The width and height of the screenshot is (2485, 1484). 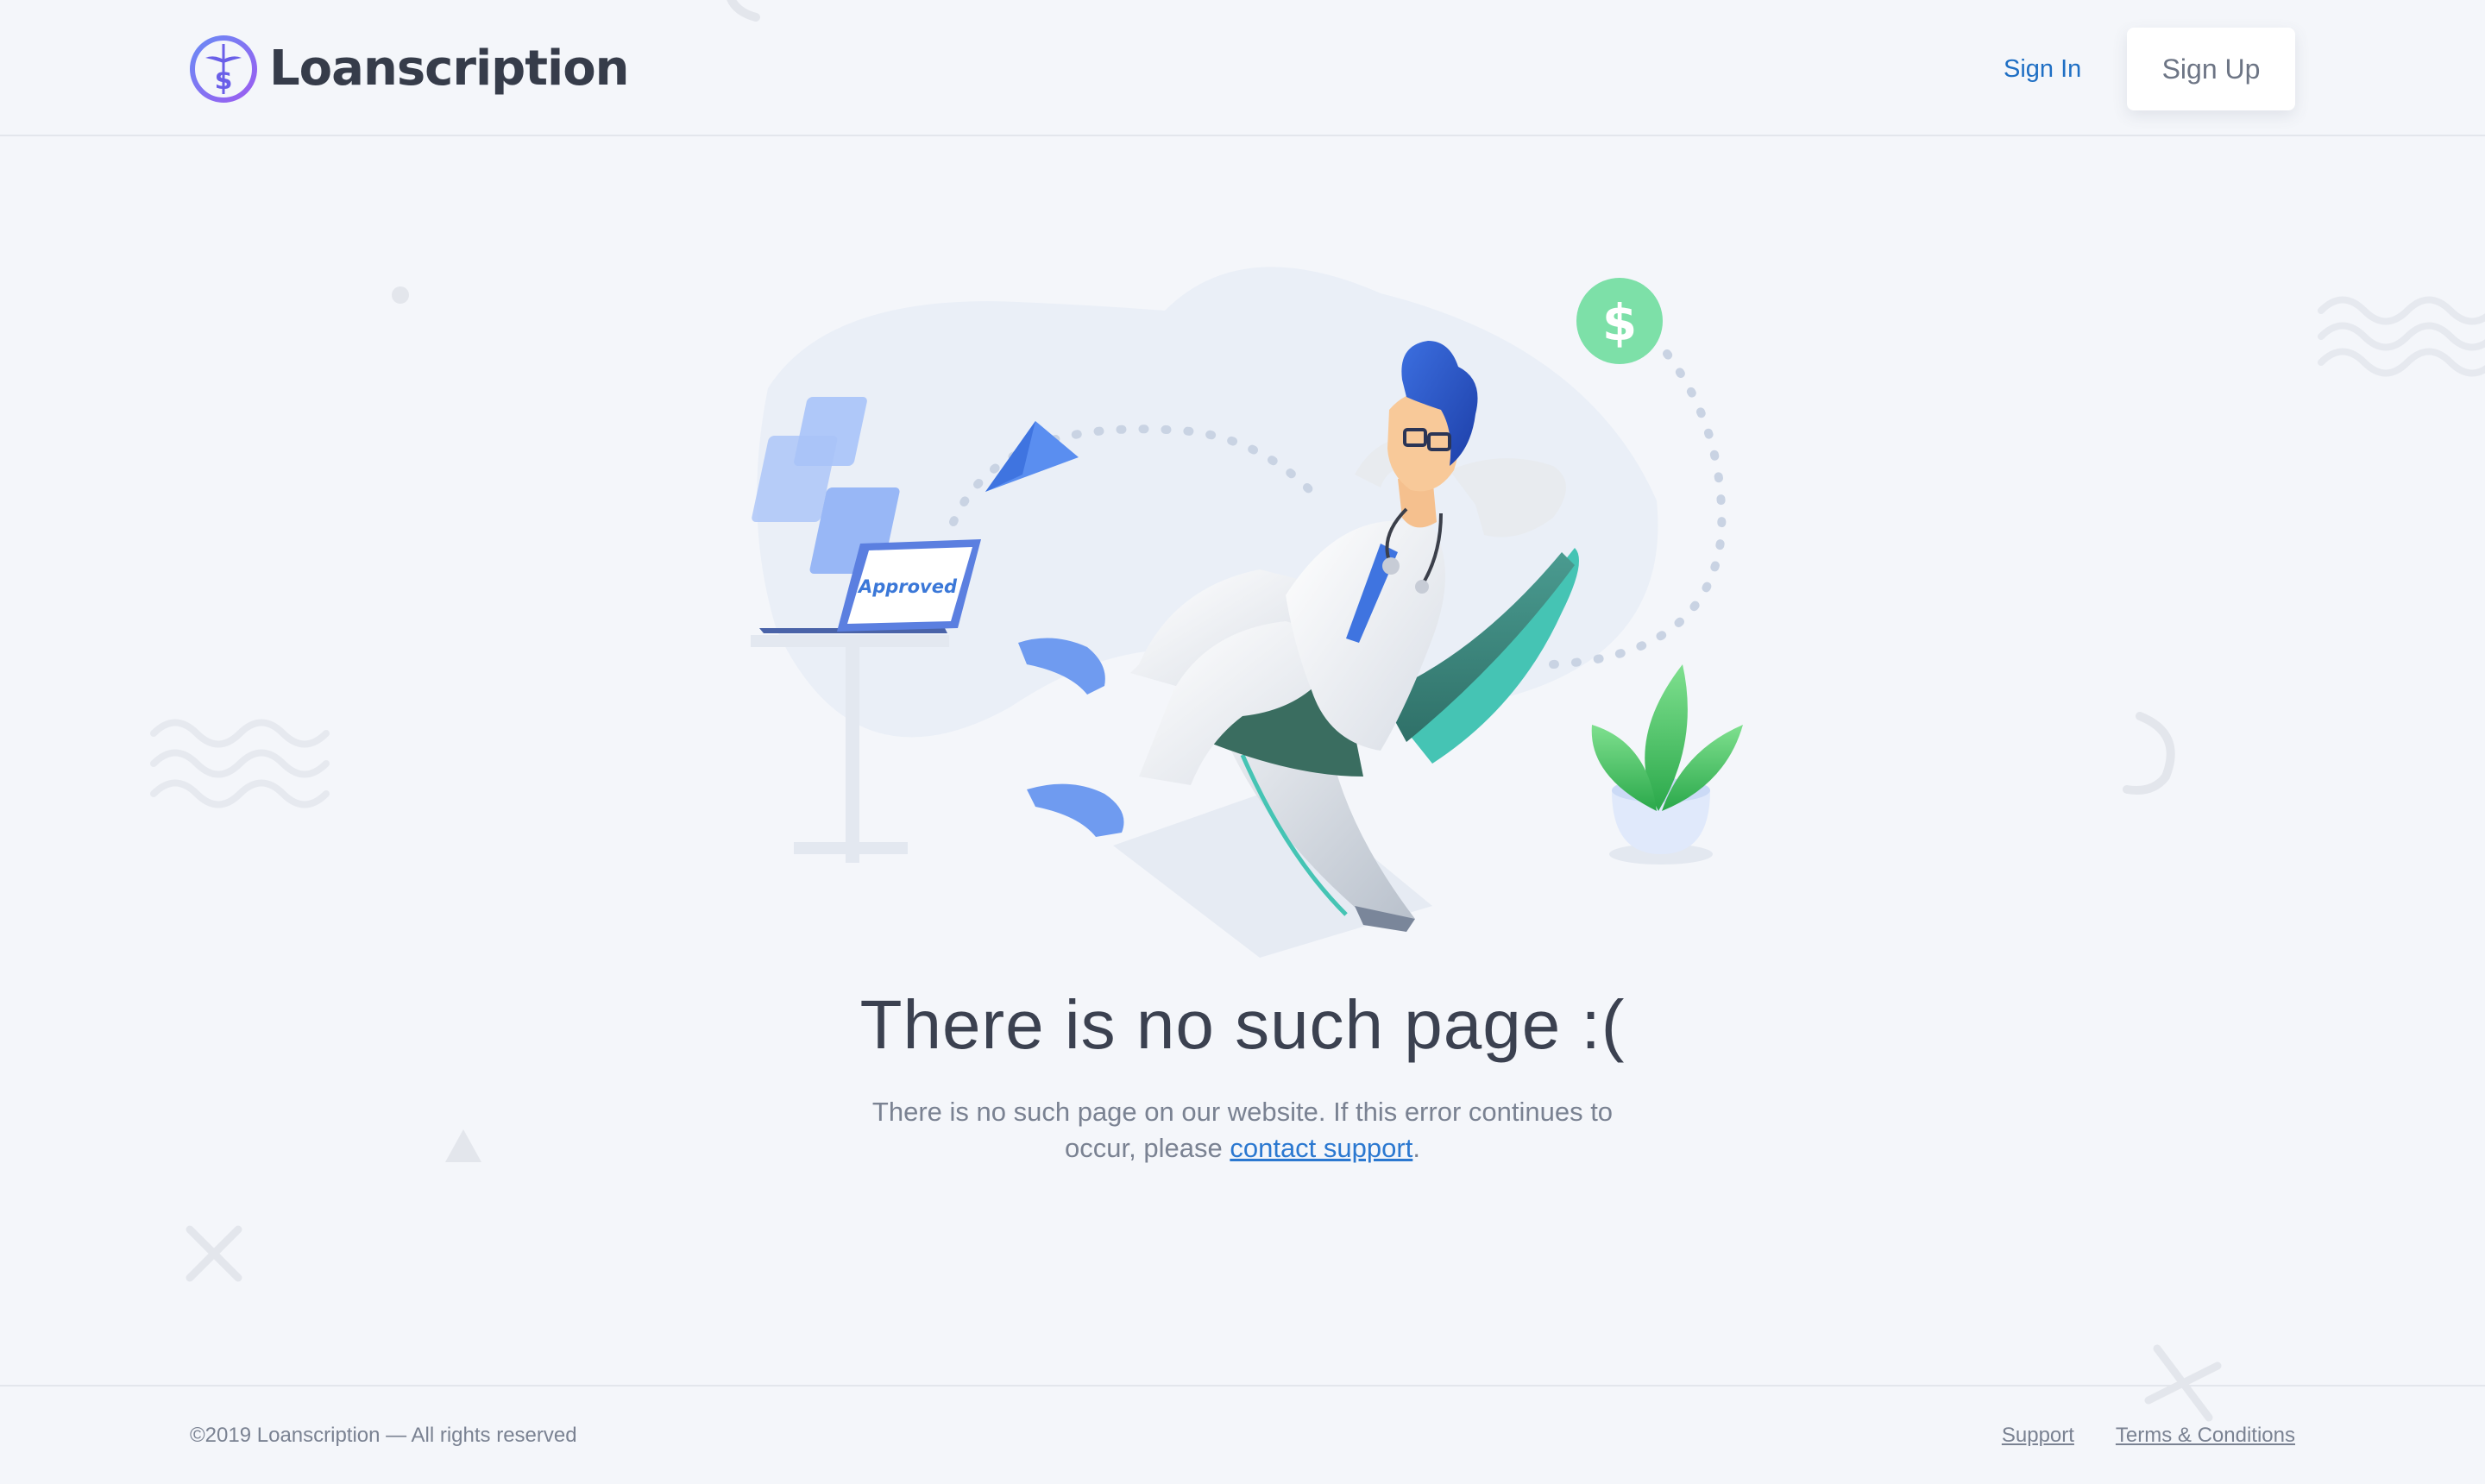 I want to click on brand-logo: $ Loanscription, so click(x=409, y=69).